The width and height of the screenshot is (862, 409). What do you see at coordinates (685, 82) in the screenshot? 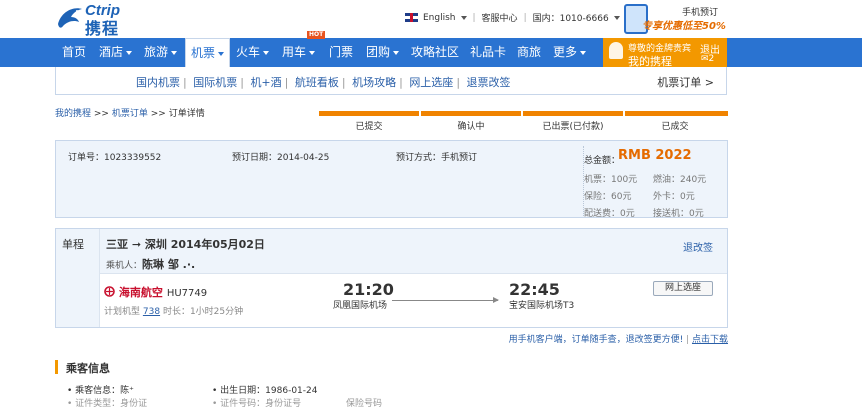
I see `flight-orders-link: 机票订单 >` at bounding box center [685, 82].